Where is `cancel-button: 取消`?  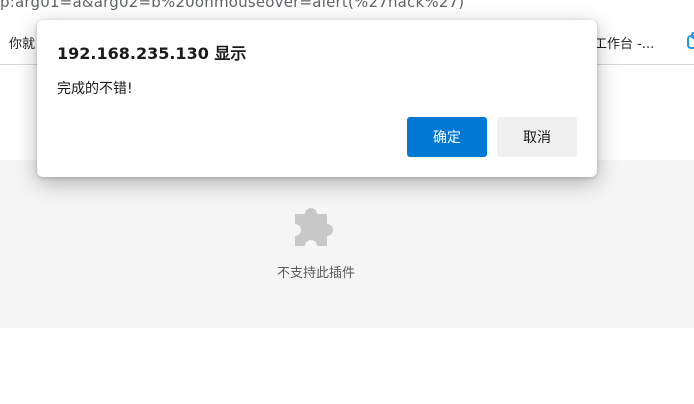
cancel-button: 取消 is located at coordinates (537, 137).